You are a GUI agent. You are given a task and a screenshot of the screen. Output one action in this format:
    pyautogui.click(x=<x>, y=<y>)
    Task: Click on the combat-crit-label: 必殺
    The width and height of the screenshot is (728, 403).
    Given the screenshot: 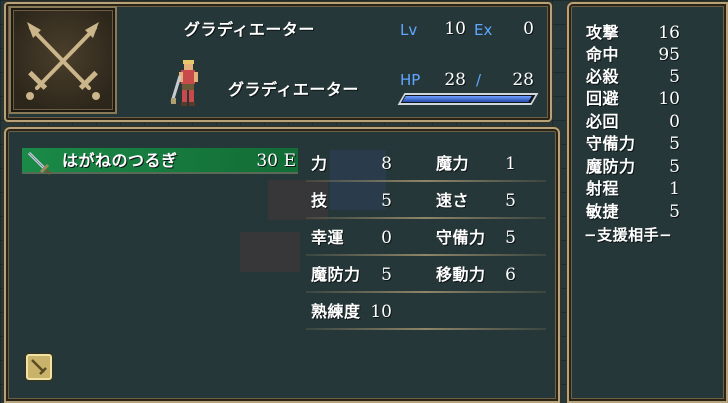 What is the action you would take?
    pyautogui.click(x=603, y=76)
    